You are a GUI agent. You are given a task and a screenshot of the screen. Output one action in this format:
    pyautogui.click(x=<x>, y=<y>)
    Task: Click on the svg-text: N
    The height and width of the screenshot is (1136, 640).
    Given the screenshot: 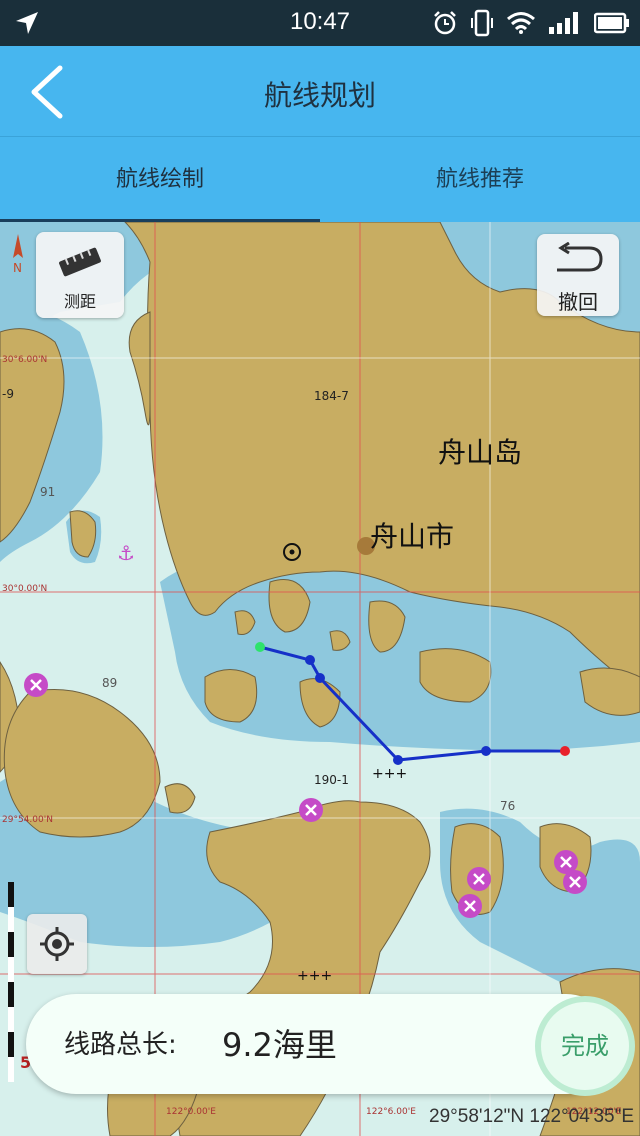 What is the action you would take?
    pyautogui.click(x=17, y=268)
    